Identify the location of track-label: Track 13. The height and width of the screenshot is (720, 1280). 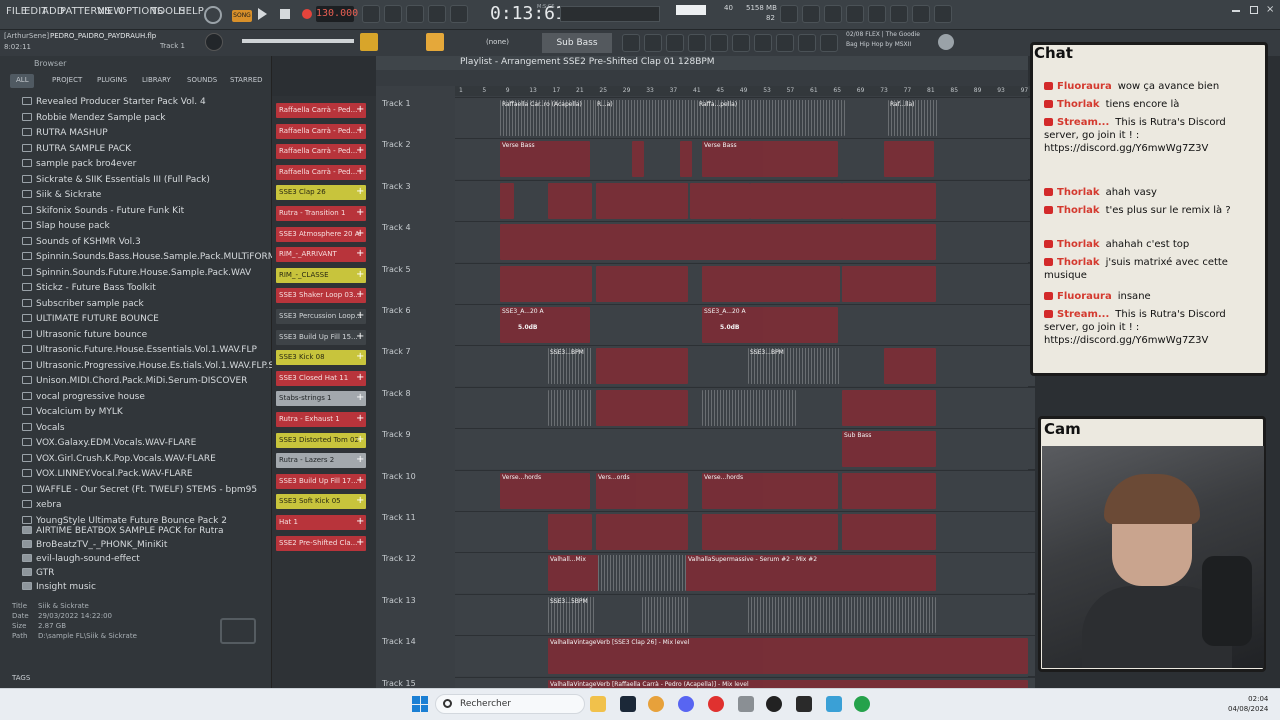
(399, 600).